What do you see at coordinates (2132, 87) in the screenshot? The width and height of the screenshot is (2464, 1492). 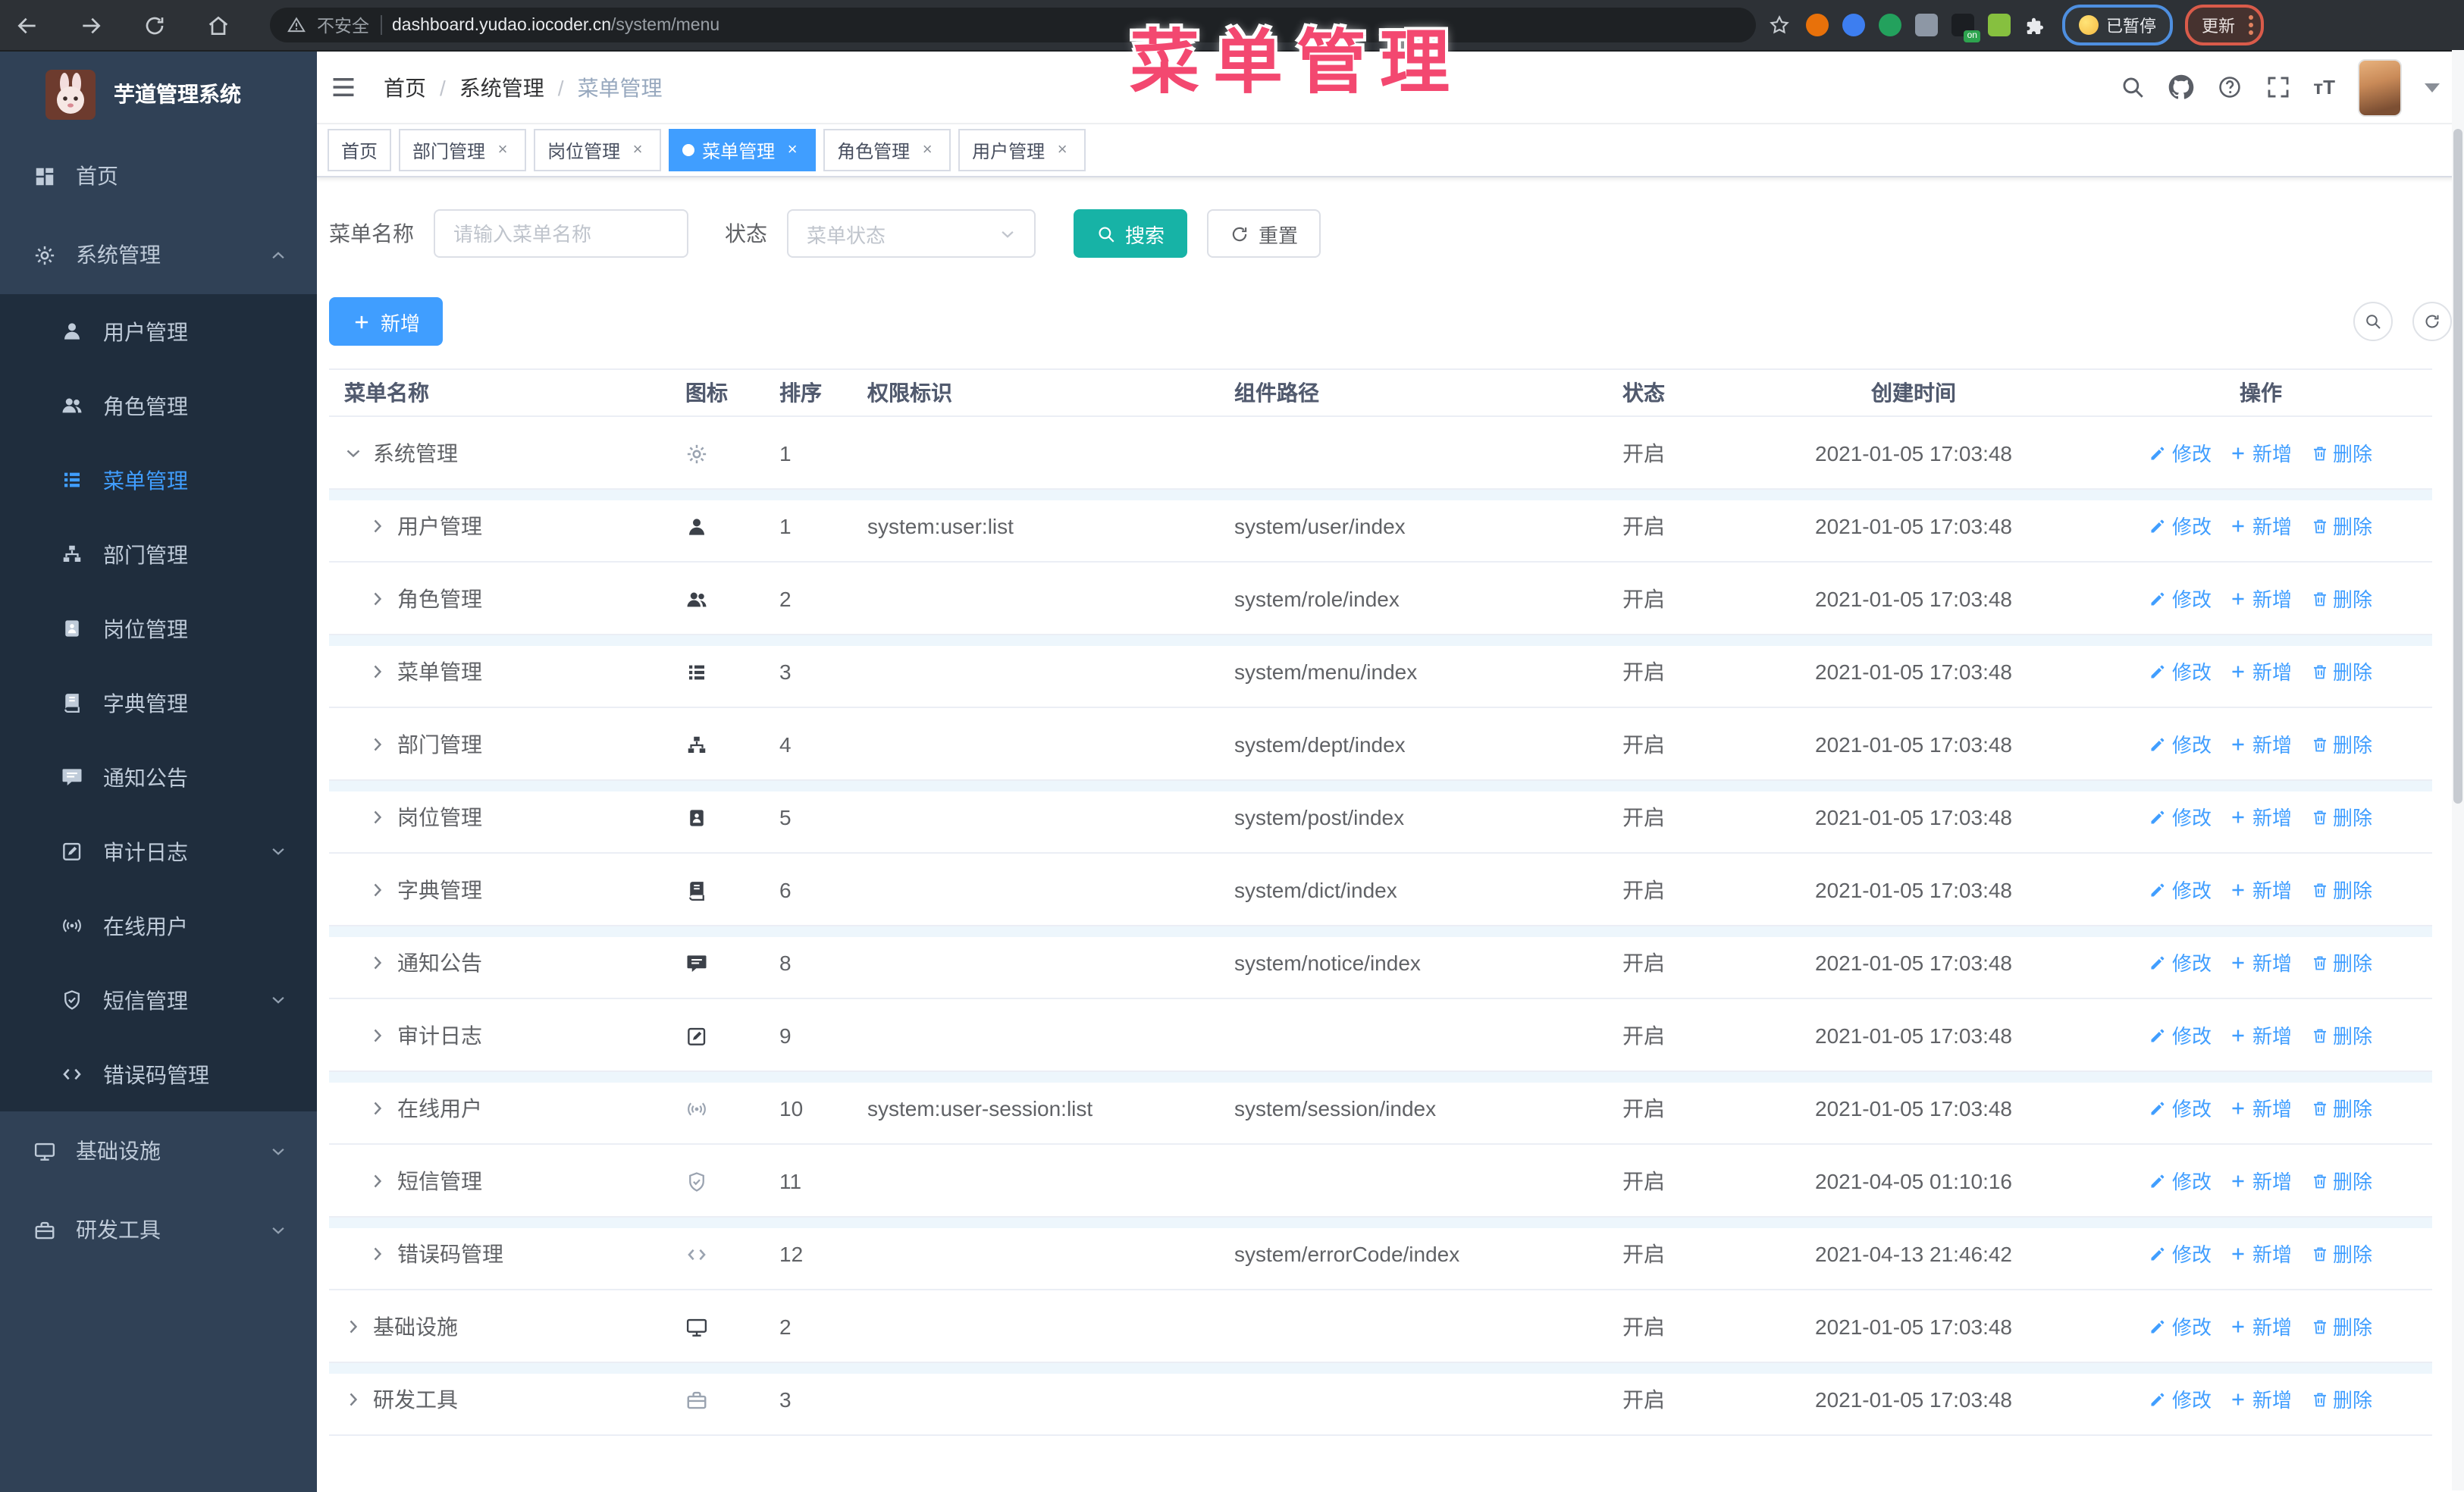 I see `header-search-icon` at bounding box center [2132, 87].